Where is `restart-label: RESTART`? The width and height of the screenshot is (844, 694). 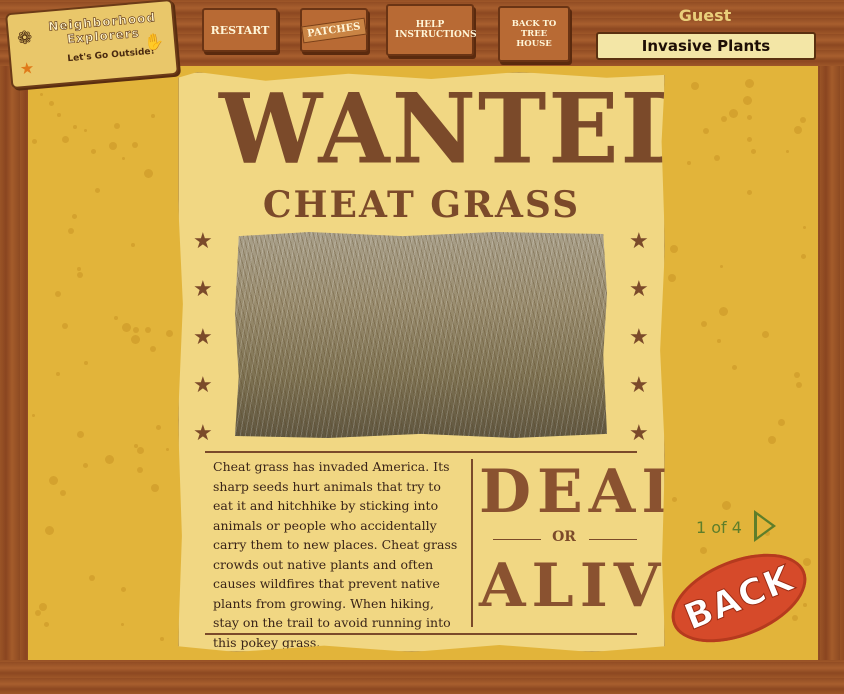
restart-label: RESTART is located at coordinates (240, 30).